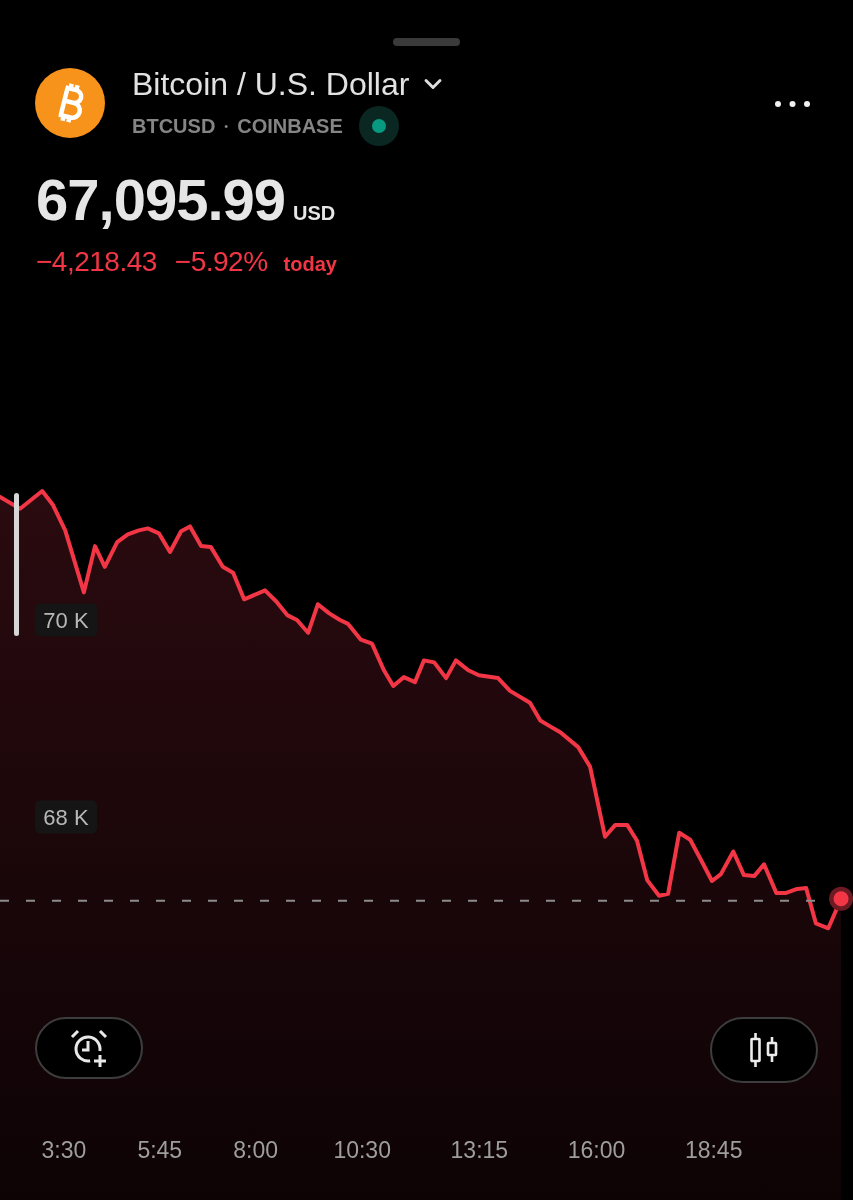 Image resolution: width=853 pixels, height=1200 pixels. What do you see at coordinates (160, 1150) in the screenshot?
I see `time-label: 5:45` at bounding box center [160, 1150].